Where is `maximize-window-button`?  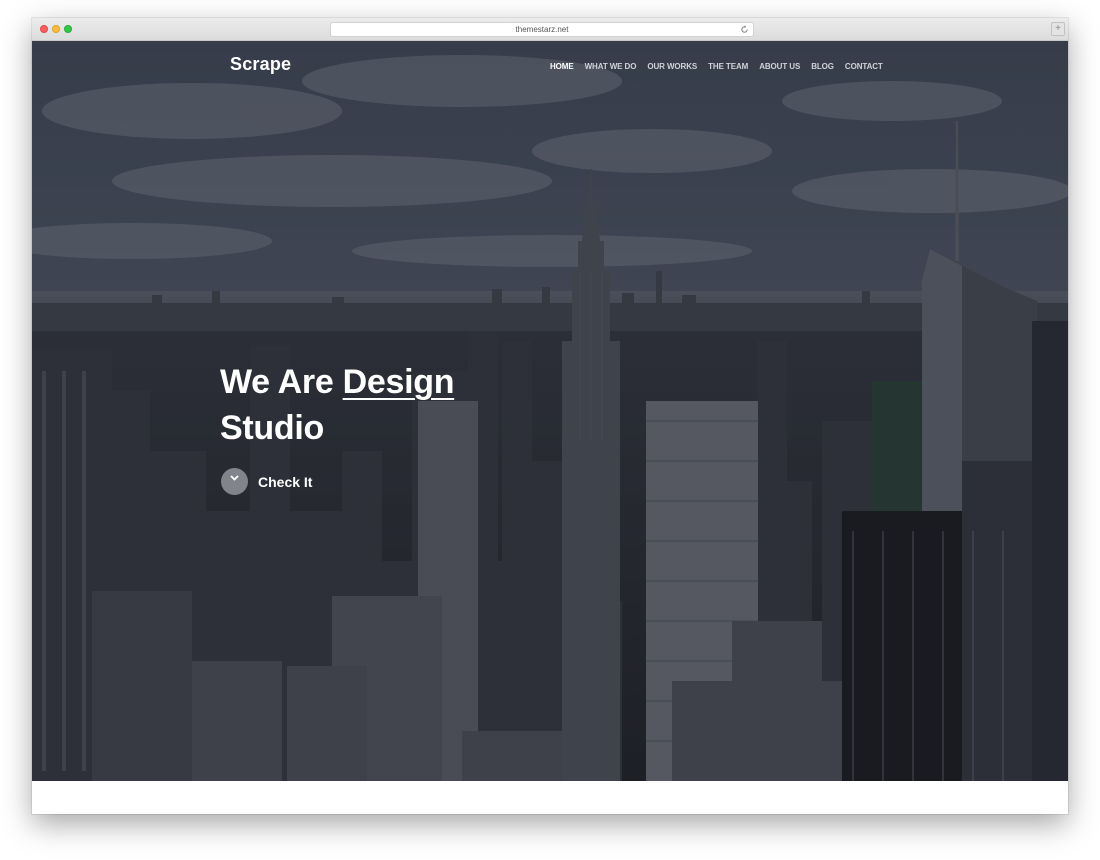 maximize-window-button is located at coordinates (68, 29).